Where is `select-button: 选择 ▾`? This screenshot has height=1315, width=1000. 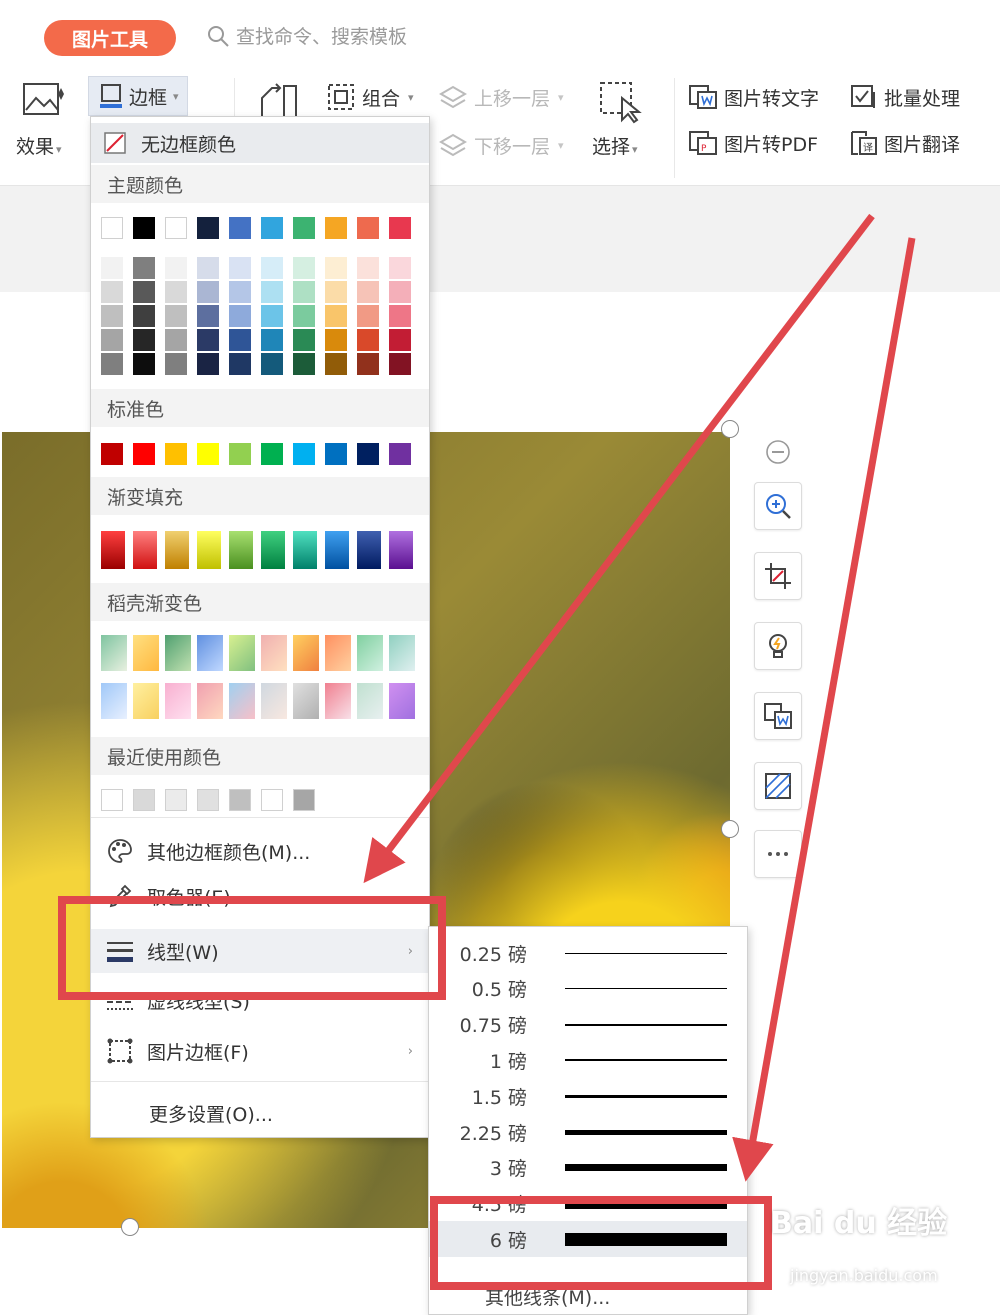 select-button: 选择 ▾ is located at coordinates (615, 145).